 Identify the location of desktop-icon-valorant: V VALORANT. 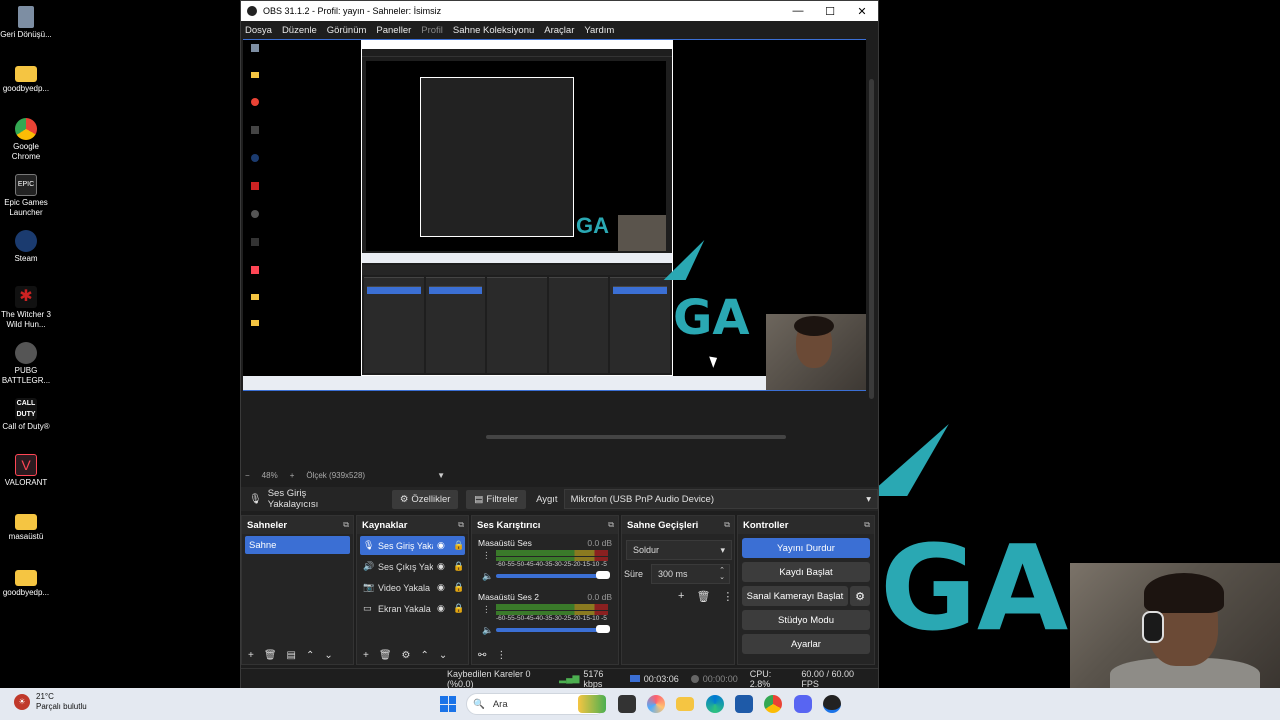
(26, 471).